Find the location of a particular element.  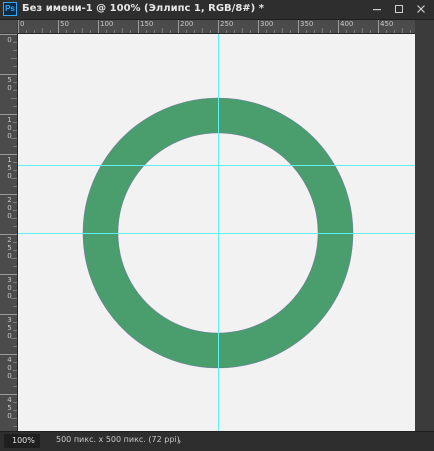

photoshop-logo-icon: Ps is located at coordinates (10, 9).